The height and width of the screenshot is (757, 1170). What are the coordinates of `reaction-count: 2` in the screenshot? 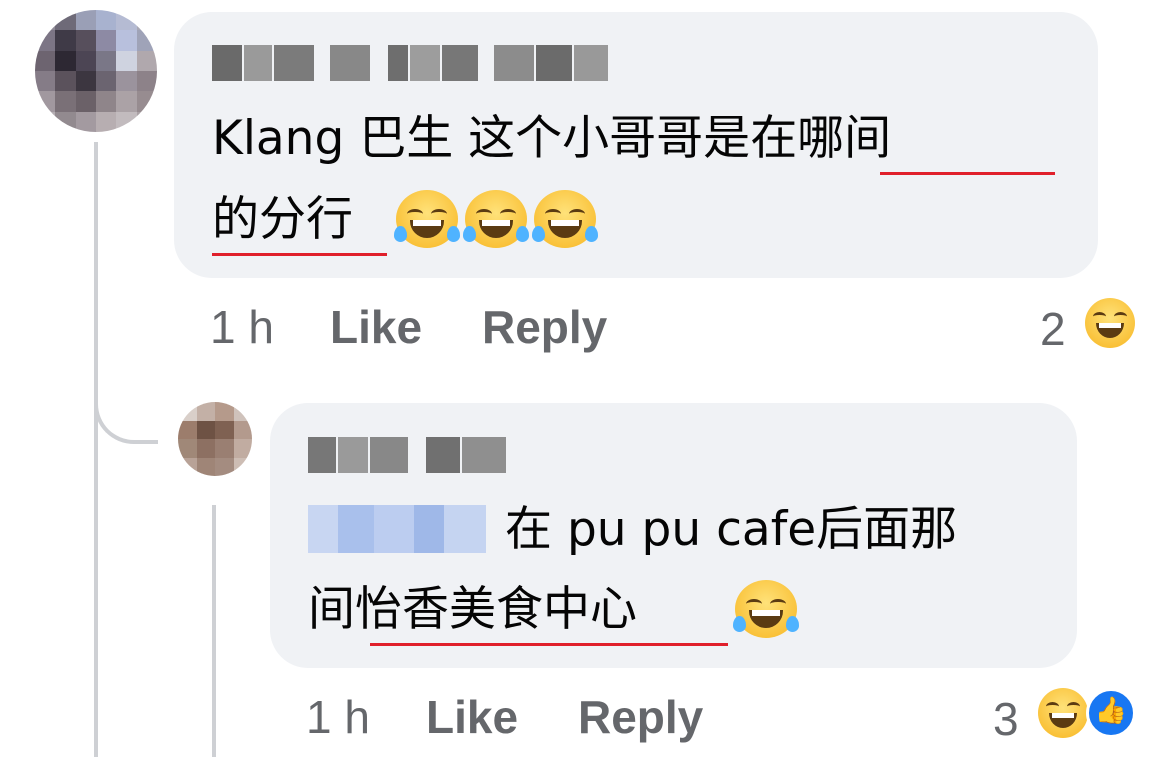 It's located at (1053, 329).